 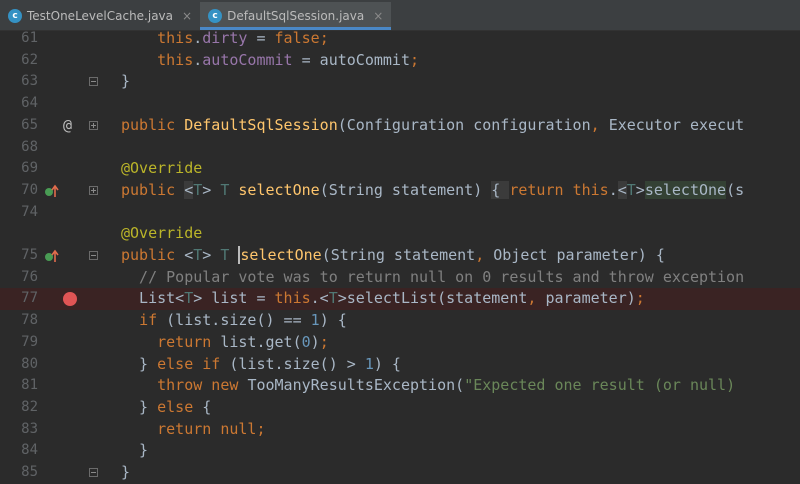 I want to click on code-text: } else if (list.size() > 1) {, so click(x=261, y=365).